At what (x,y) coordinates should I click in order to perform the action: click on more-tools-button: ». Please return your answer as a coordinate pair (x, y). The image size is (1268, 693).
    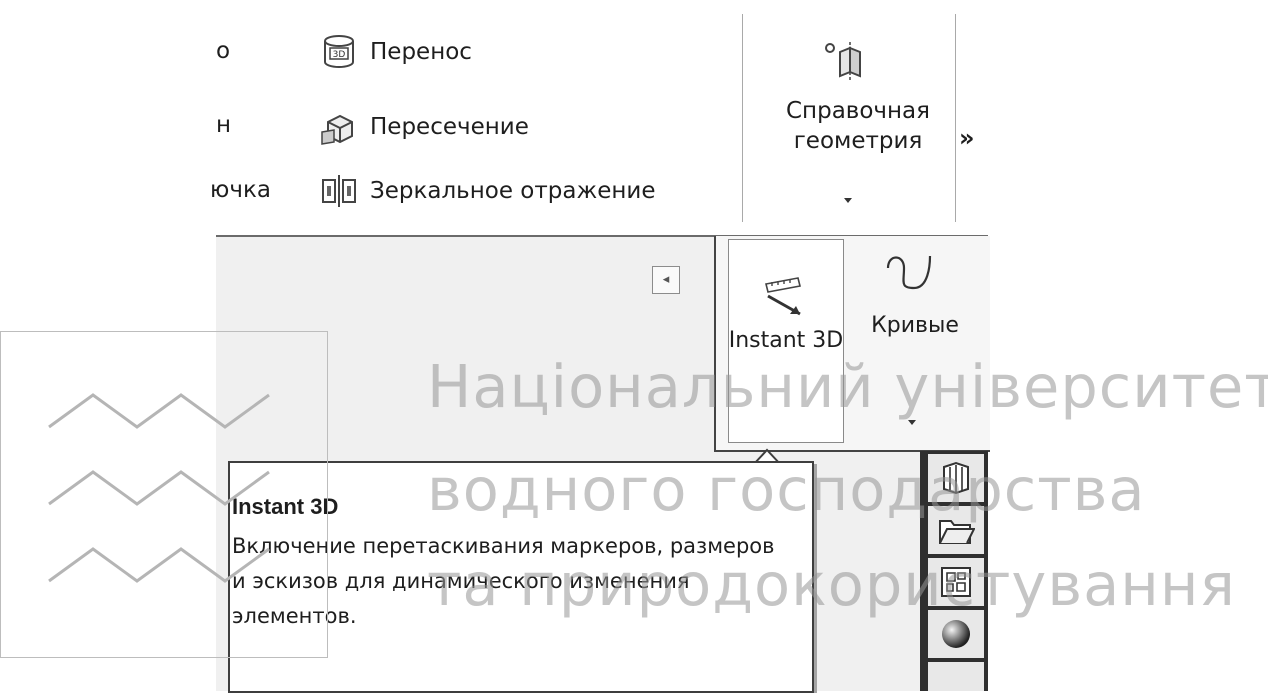
    Looking at the image, I should click on (967, 138).